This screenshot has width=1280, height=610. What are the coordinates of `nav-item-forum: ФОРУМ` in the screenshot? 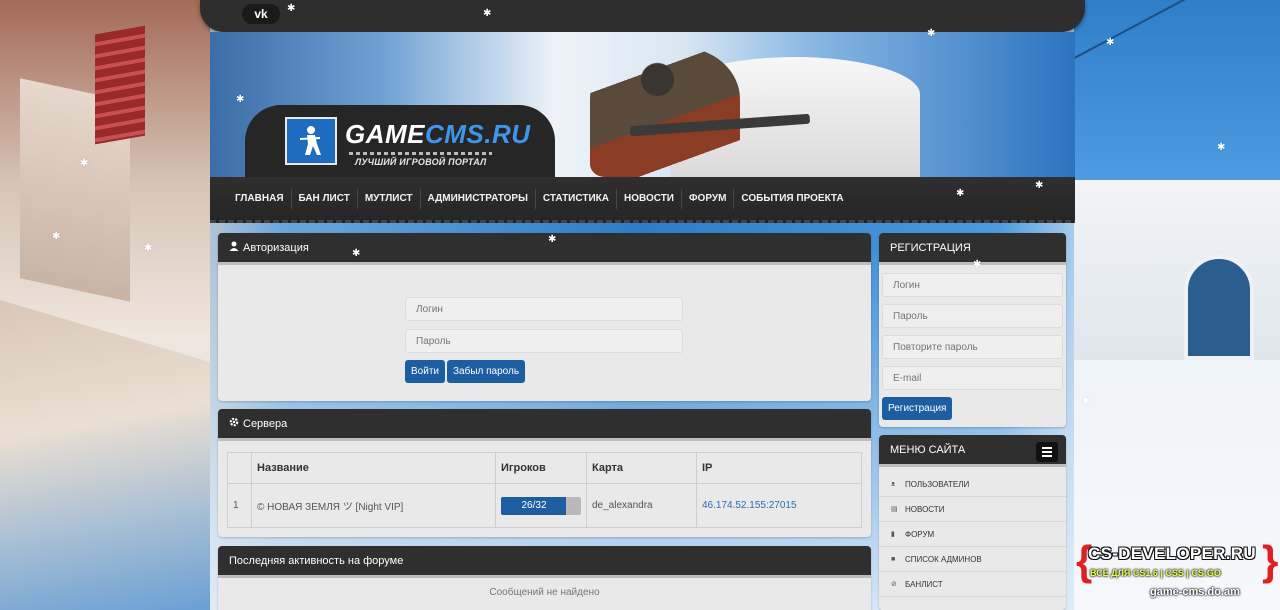 It's located at (708, 198).